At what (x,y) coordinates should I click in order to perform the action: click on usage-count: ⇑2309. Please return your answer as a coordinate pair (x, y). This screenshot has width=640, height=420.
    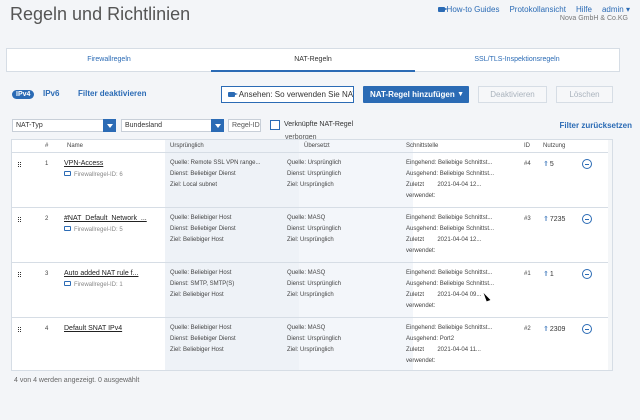
    Looking at the image, I should click on (554, 329).